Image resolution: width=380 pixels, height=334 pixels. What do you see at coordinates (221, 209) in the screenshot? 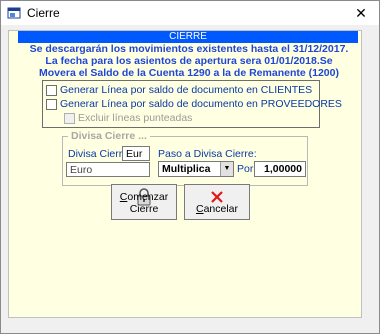
I see `cancelar-label-rest: ancelar` at bounding box center [221, 209].